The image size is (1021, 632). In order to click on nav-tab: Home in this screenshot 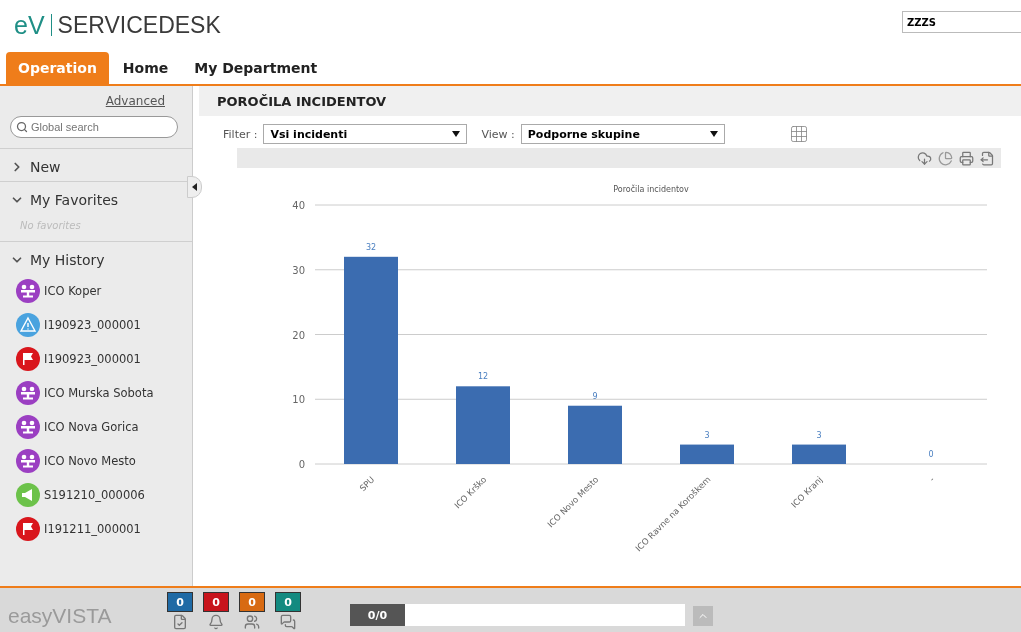, I will do `click(145, 68)`.